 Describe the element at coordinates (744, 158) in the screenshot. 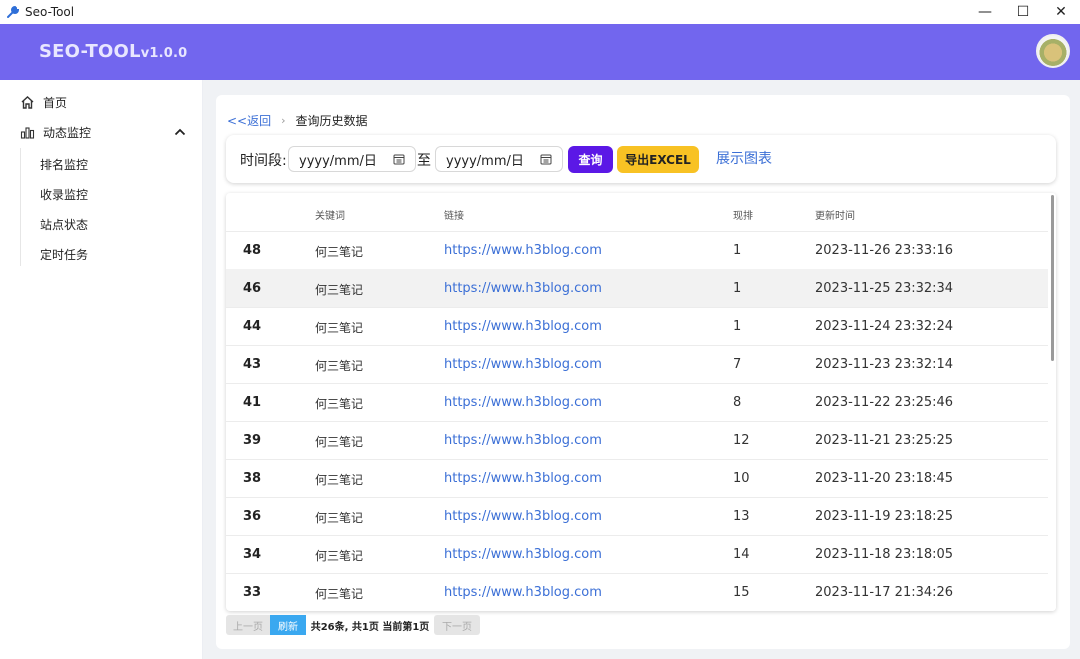

I see `show-chart-link: 展示图表` at that location.